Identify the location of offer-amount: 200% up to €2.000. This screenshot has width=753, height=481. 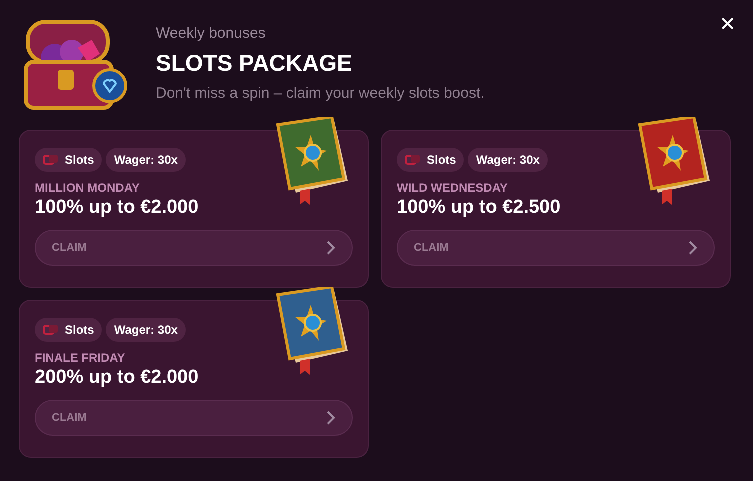
(117, 378).